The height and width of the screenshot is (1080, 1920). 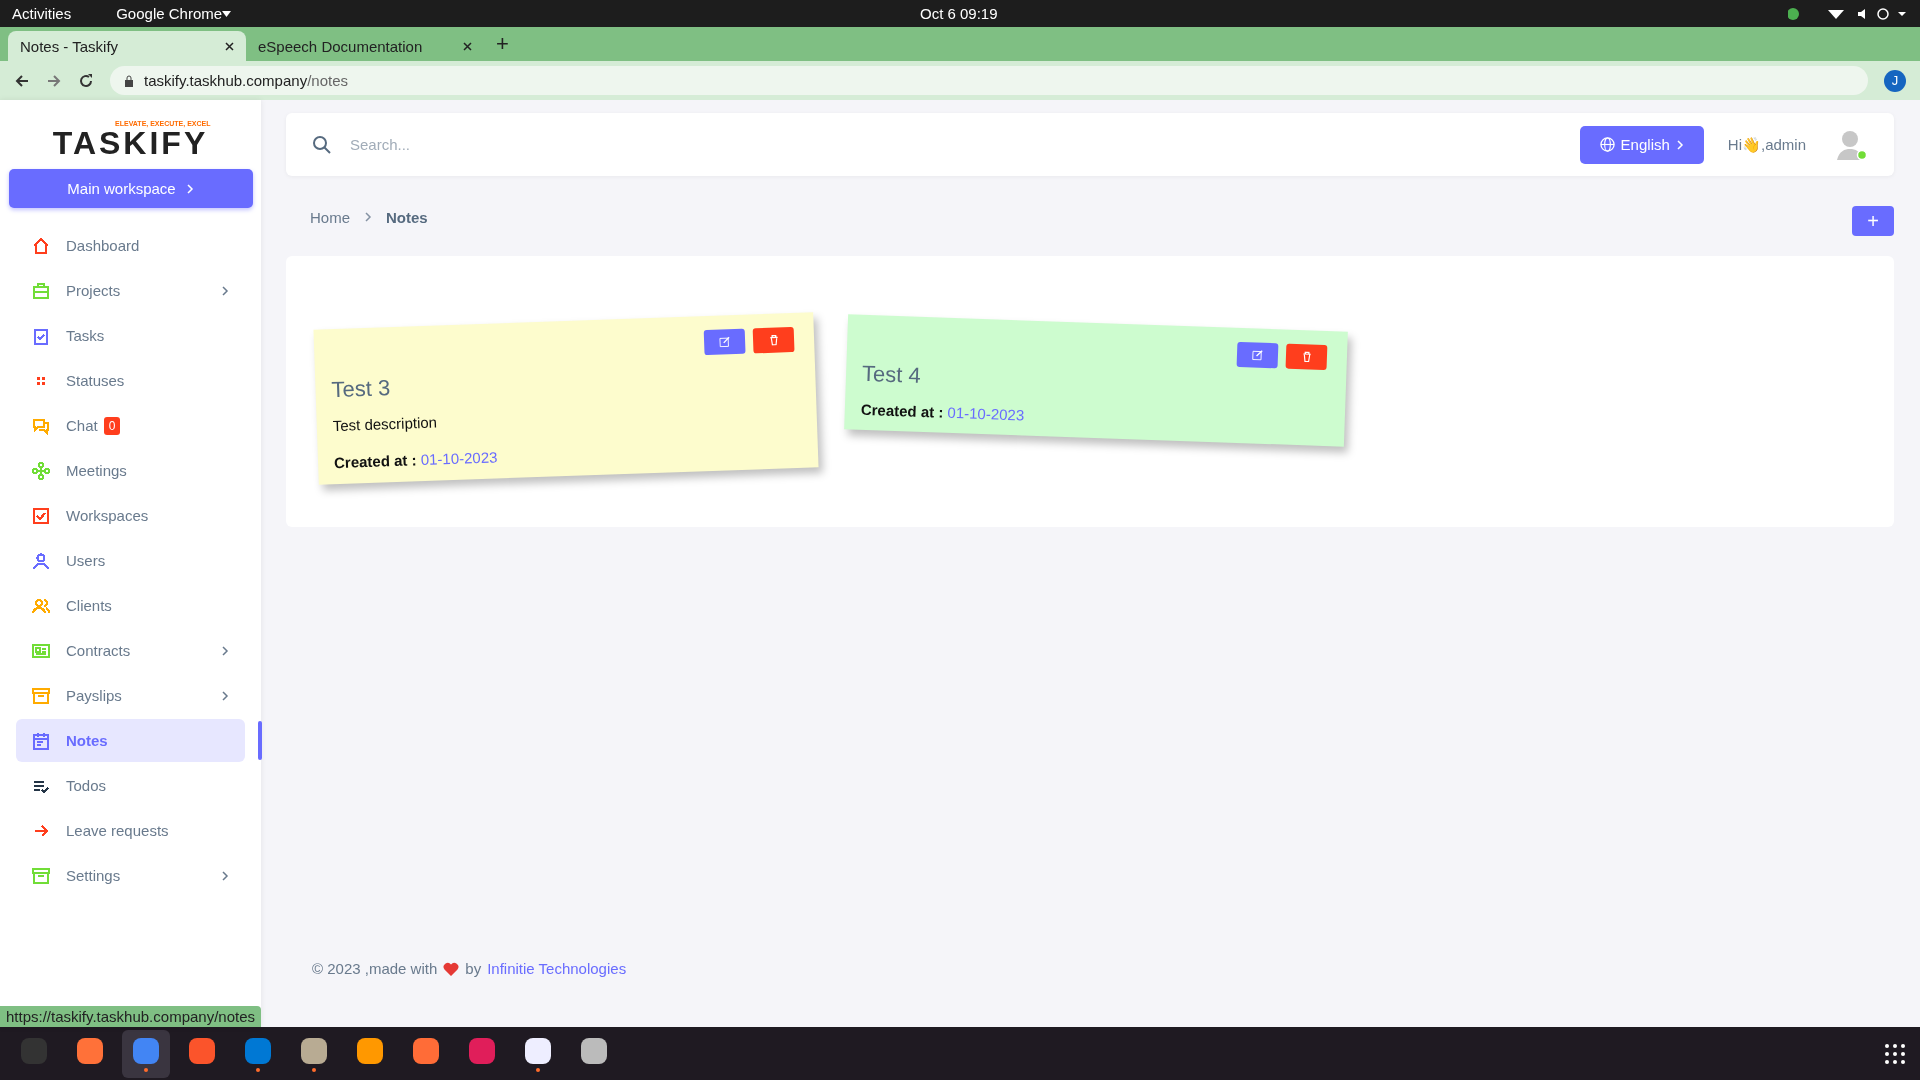 What do you see at coordinates (130, 425) in the screenshot?
I see `sidebar-item: Chat 0` at bounding box center [130, 425].